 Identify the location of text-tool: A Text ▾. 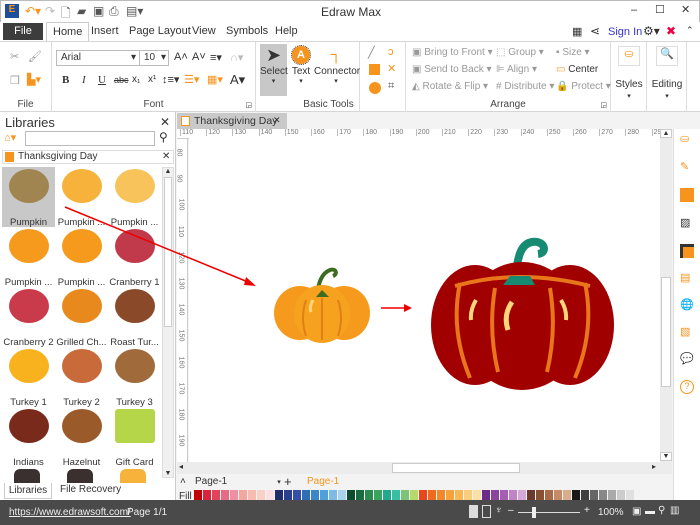
(301, 70).